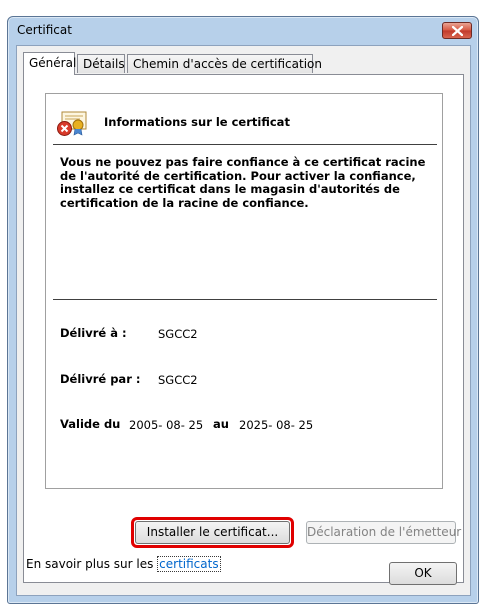  What do you see at coordinates (197, 122) in the screenshot?
I see `info-heading: Informations sur le certificat` at bounding box center [197, 122].